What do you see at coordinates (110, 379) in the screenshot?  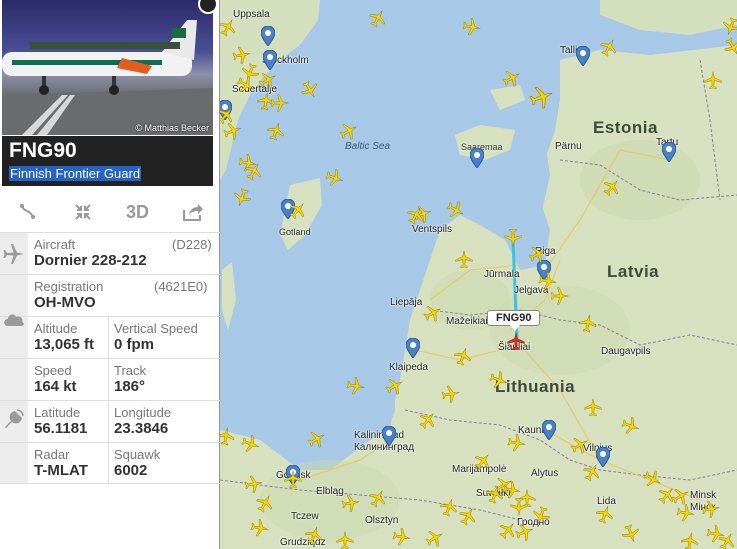 I see `speed-row: Speed 164 kt Track 186°` at bounding box center [110, 379].